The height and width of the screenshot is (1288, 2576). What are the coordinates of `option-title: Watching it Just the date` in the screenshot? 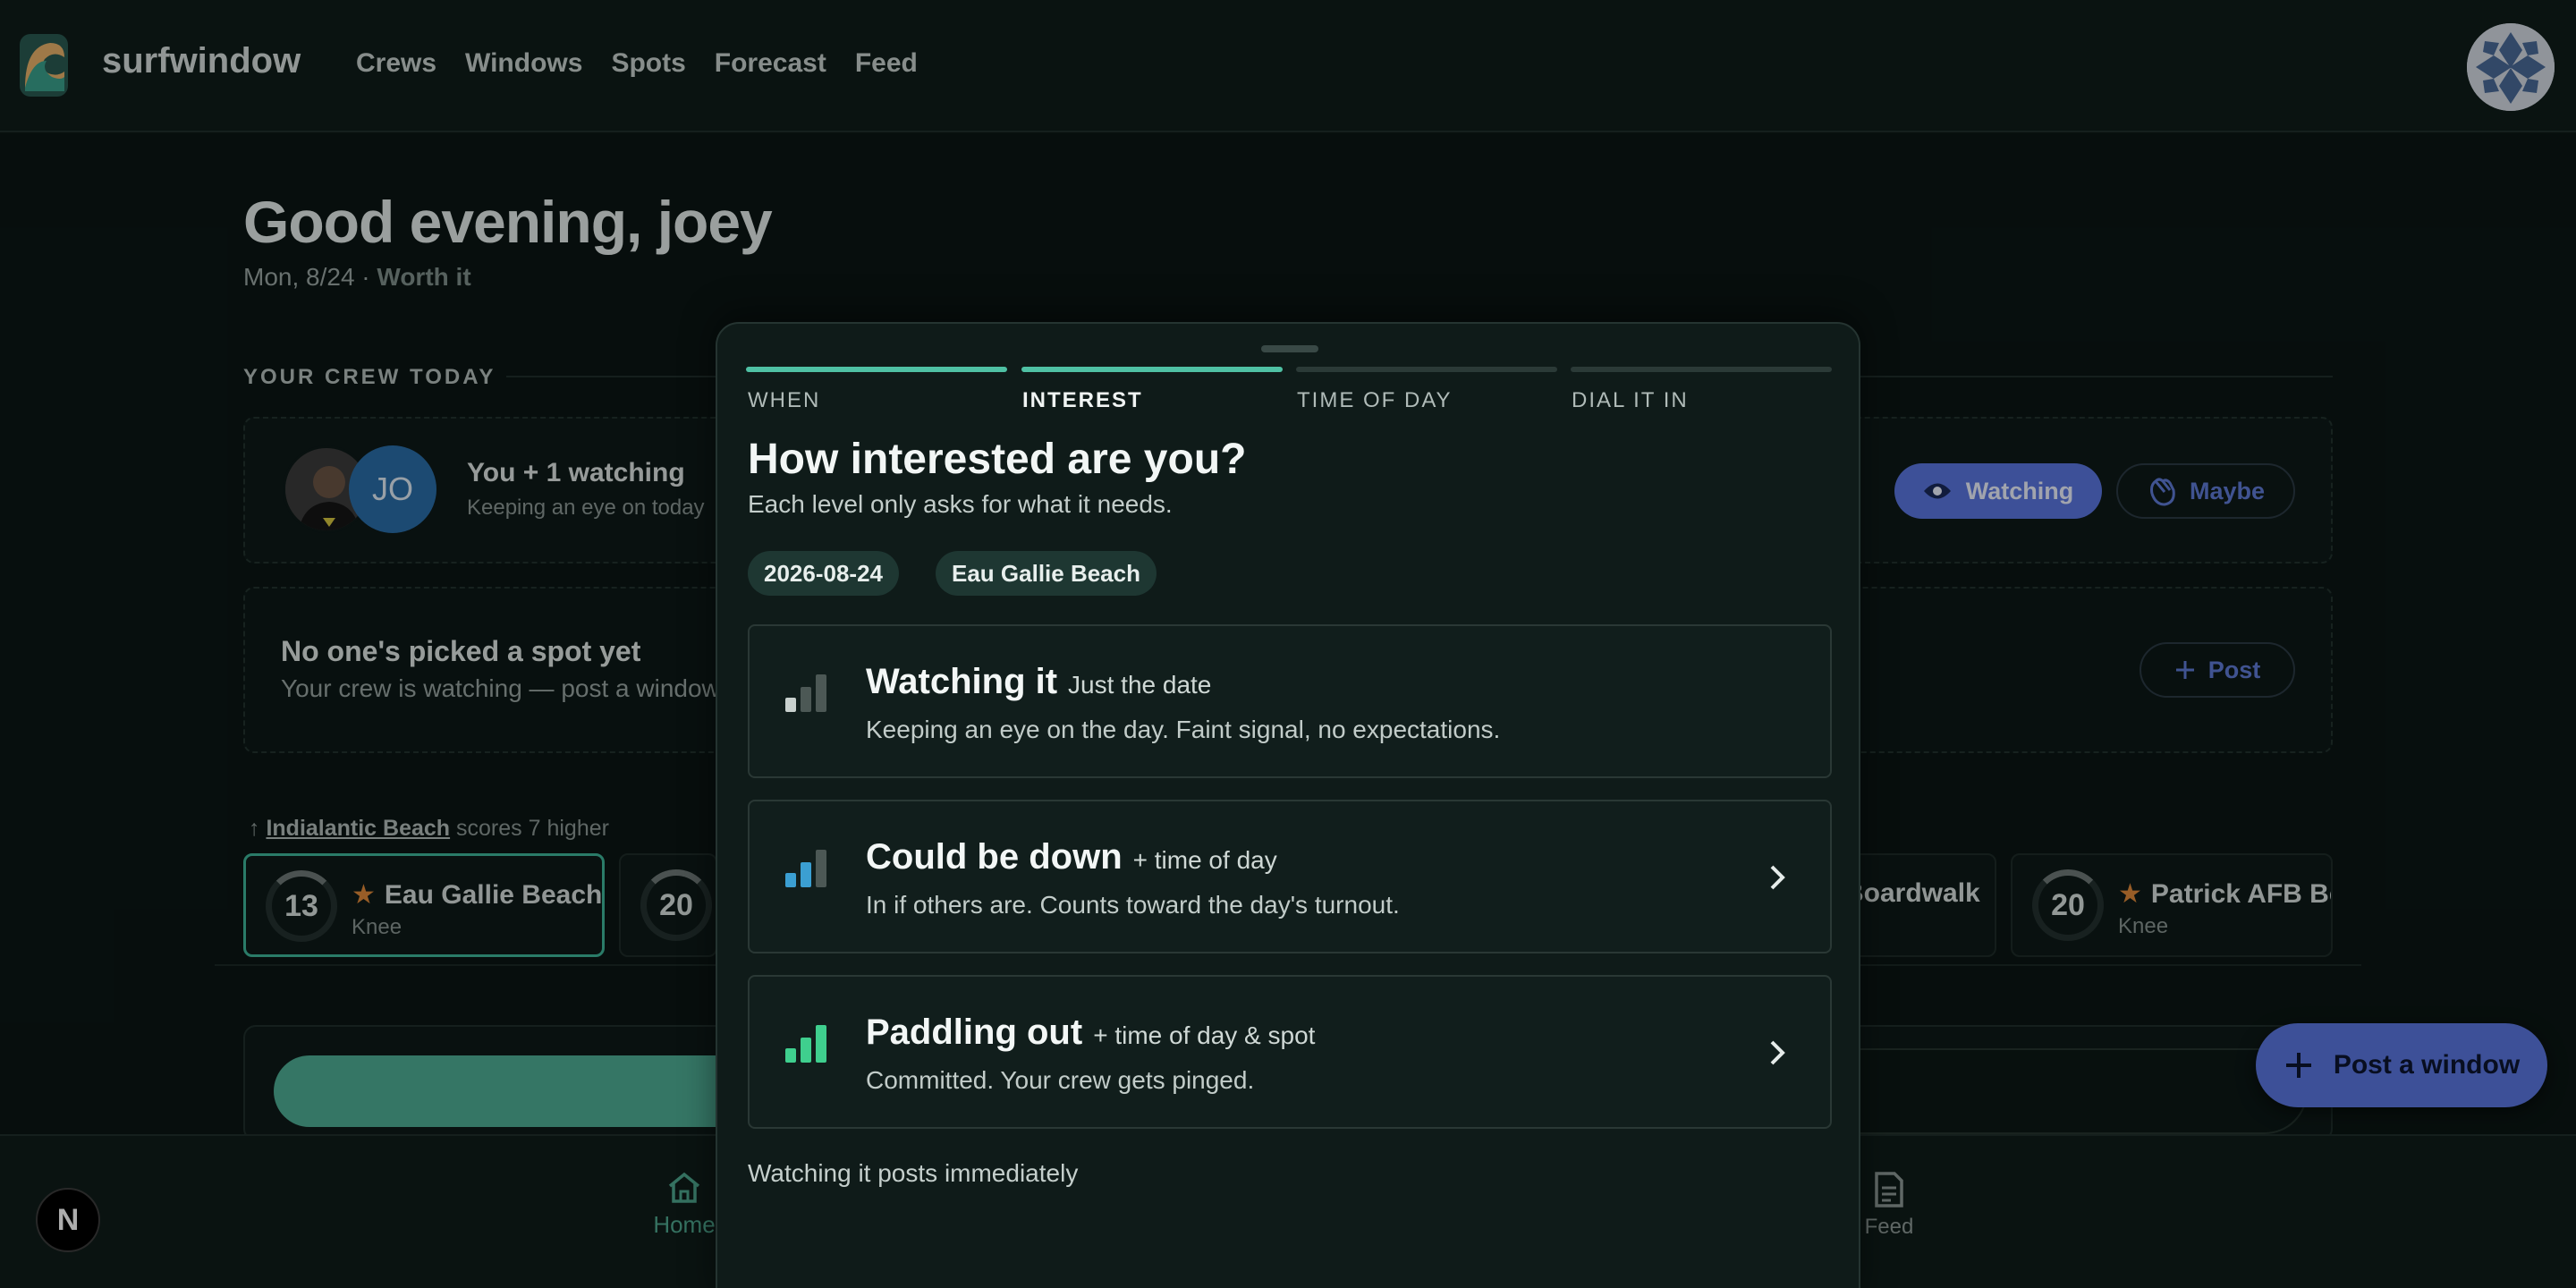 It's located at (1038, 682).